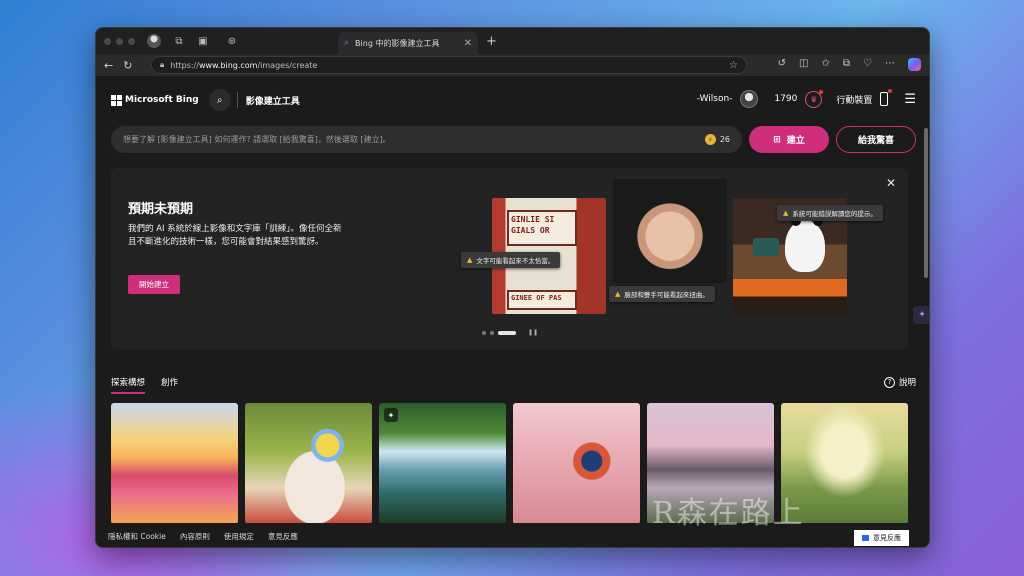 Image resolution: width=1024 pixels, height=576 pixels. What do you see at coordinates (162, 100) in the screenshot?
I see `brand: Microsoft Bing` at bounding box center [162, 100].